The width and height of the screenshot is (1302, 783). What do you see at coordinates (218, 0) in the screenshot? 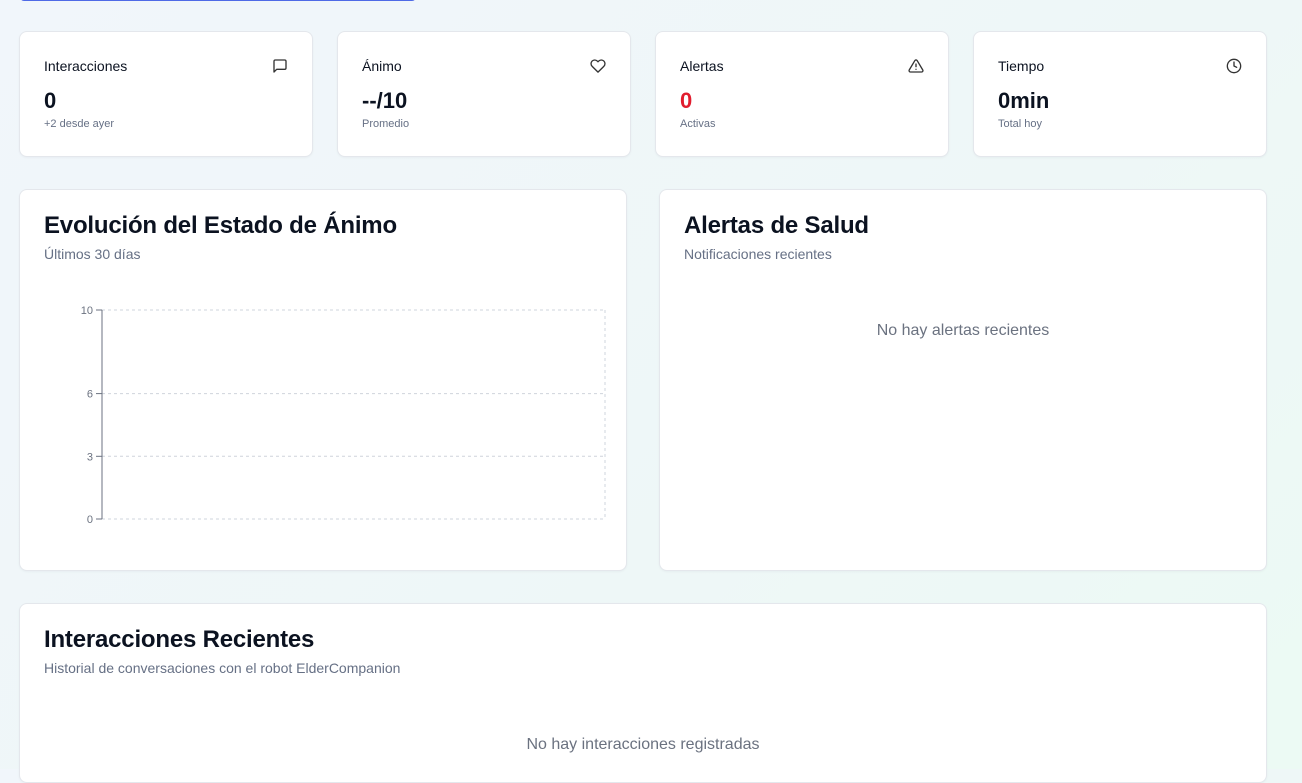
I see `top-accent-bar` at bounding box center [218, 0].